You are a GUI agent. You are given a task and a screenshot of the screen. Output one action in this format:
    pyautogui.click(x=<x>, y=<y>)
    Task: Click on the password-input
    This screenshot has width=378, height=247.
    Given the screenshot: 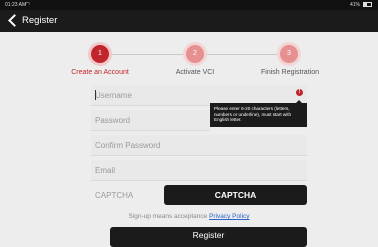 What is the action you would take?
    pyautogui.click(x=150, y=120)
    